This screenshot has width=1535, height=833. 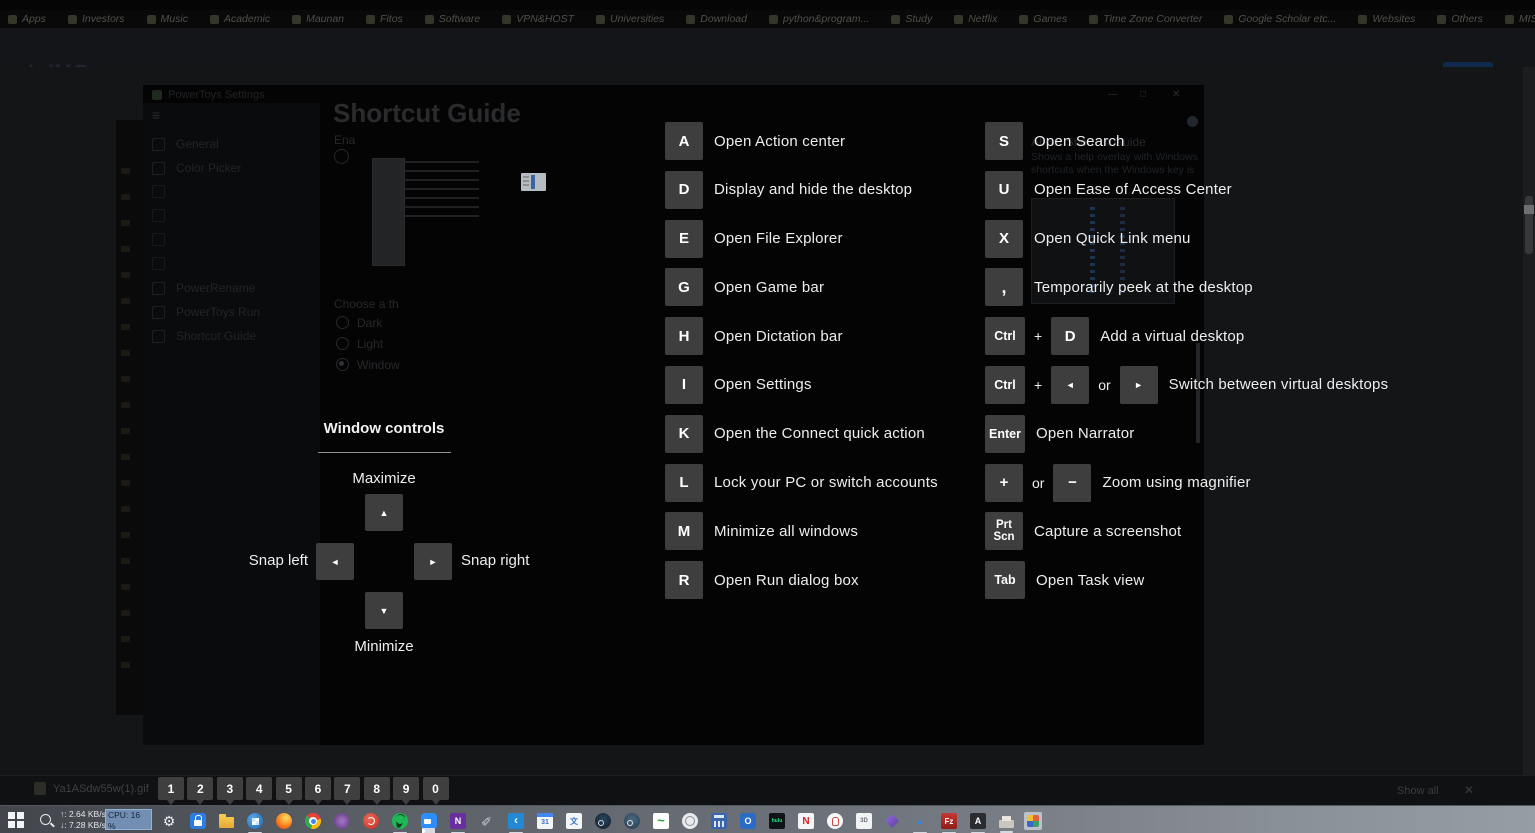 I want to click on bookmark-item: Study, so click(x=911, y=19).